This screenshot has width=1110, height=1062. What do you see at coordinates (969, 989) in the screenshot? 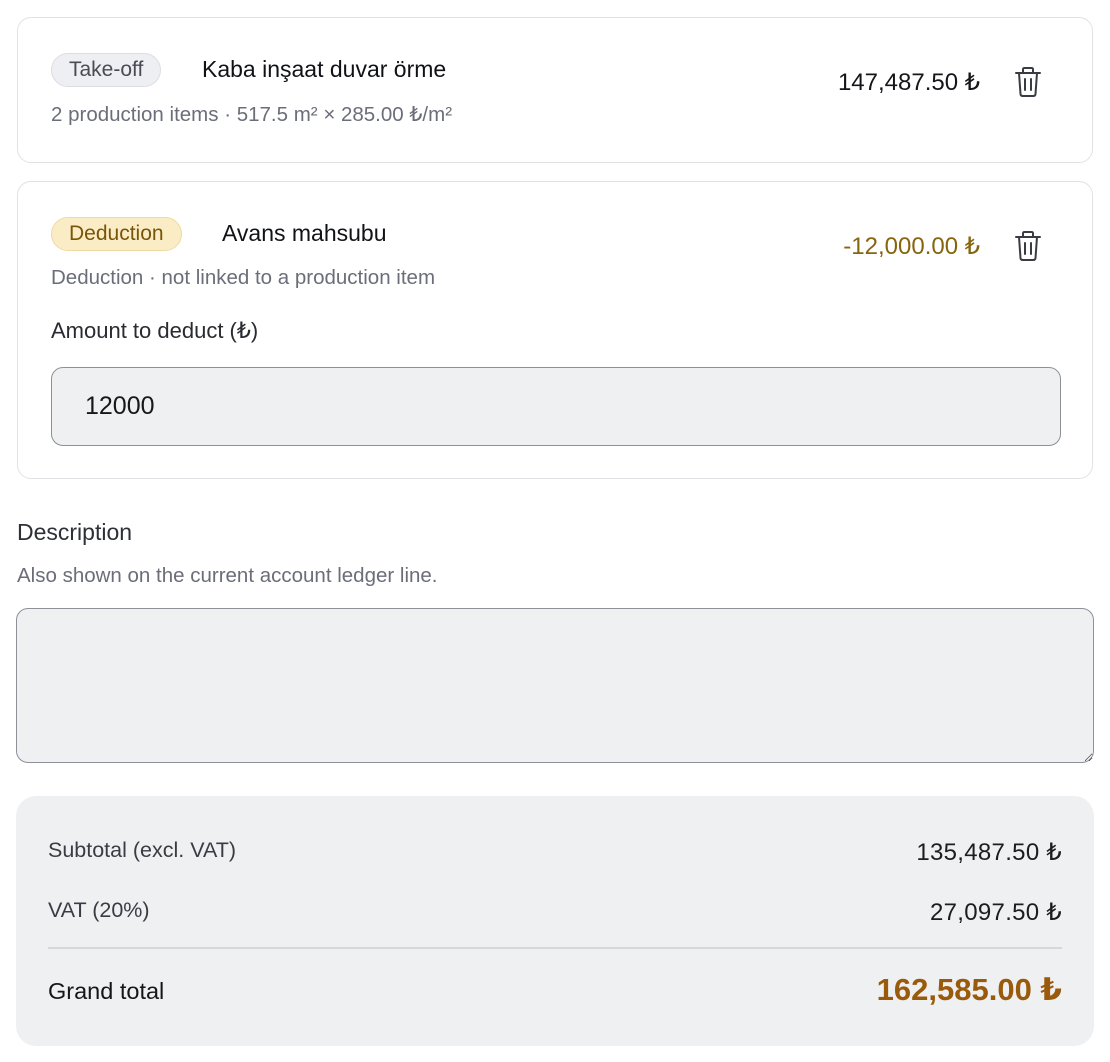
I see `grand-total-value: 162,585.00 ₺` at bounding box center [969, 989].